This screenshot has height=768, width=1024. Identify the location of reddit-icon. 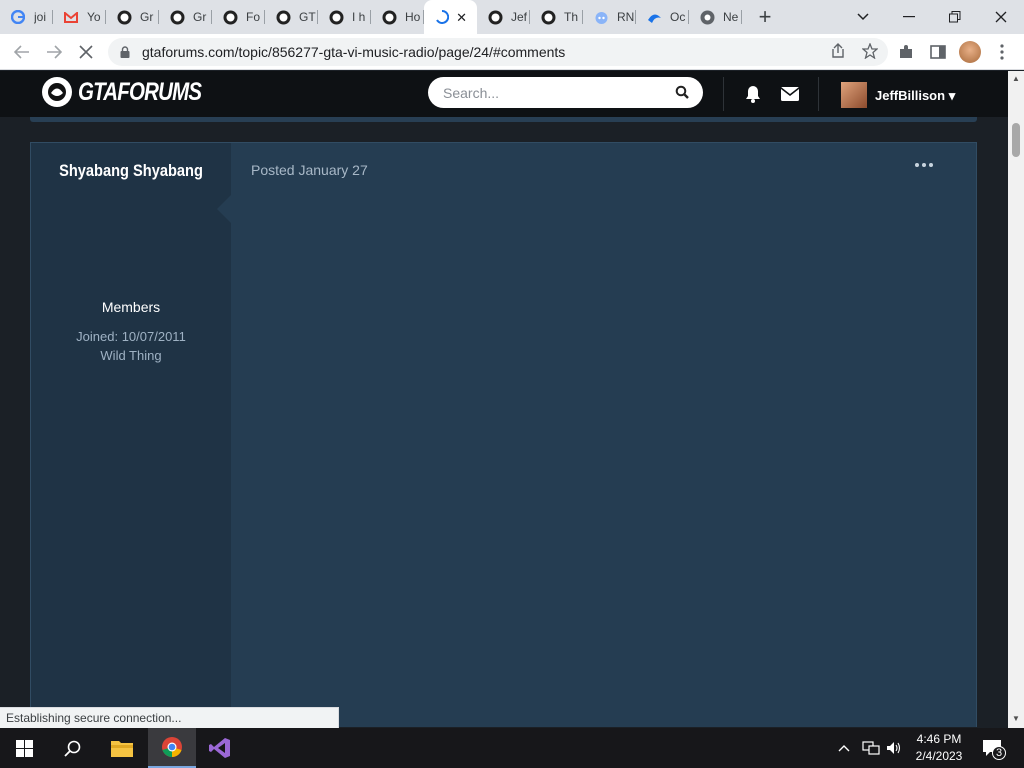
(601, 17).